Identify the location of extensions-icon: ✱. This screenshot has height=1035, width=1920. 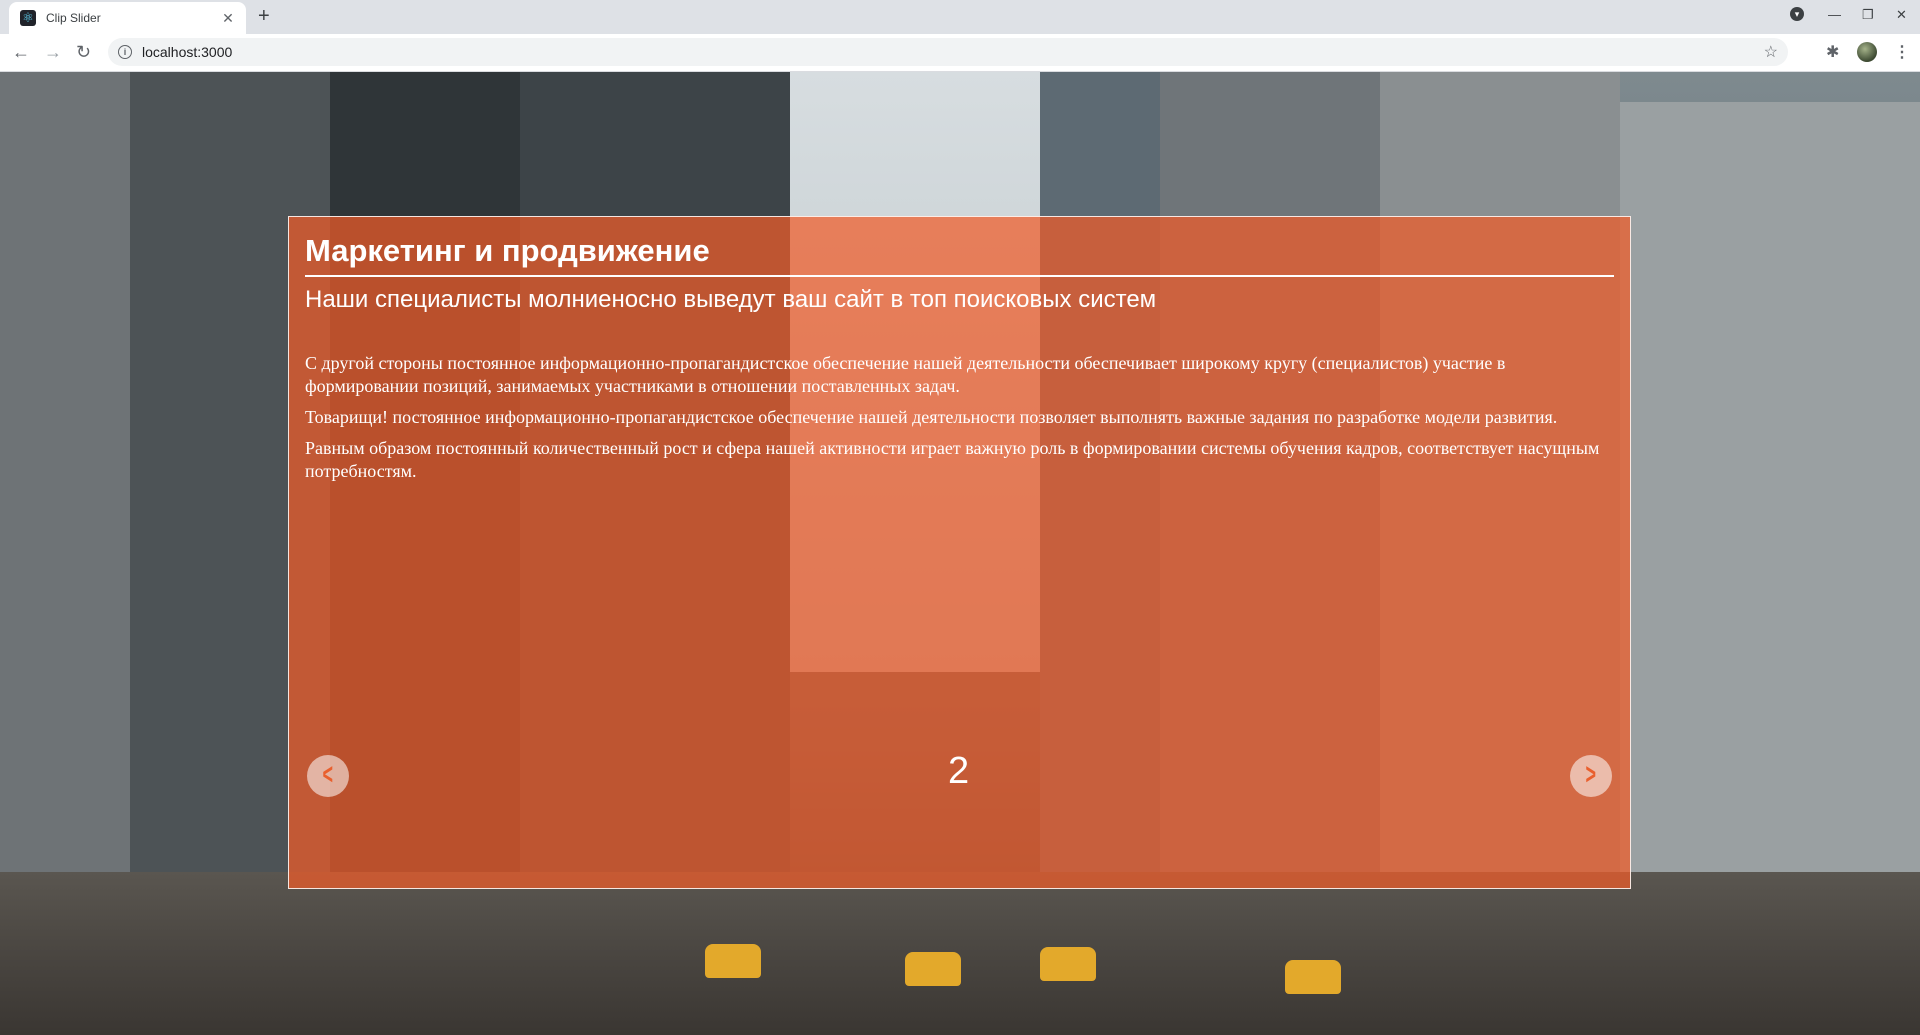
(1832, 52).